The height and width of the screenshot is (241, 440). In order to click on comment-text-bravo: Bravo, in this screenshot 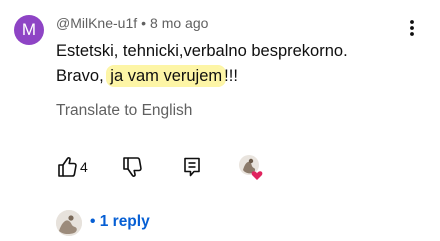, I will do `click(82, 76)`.